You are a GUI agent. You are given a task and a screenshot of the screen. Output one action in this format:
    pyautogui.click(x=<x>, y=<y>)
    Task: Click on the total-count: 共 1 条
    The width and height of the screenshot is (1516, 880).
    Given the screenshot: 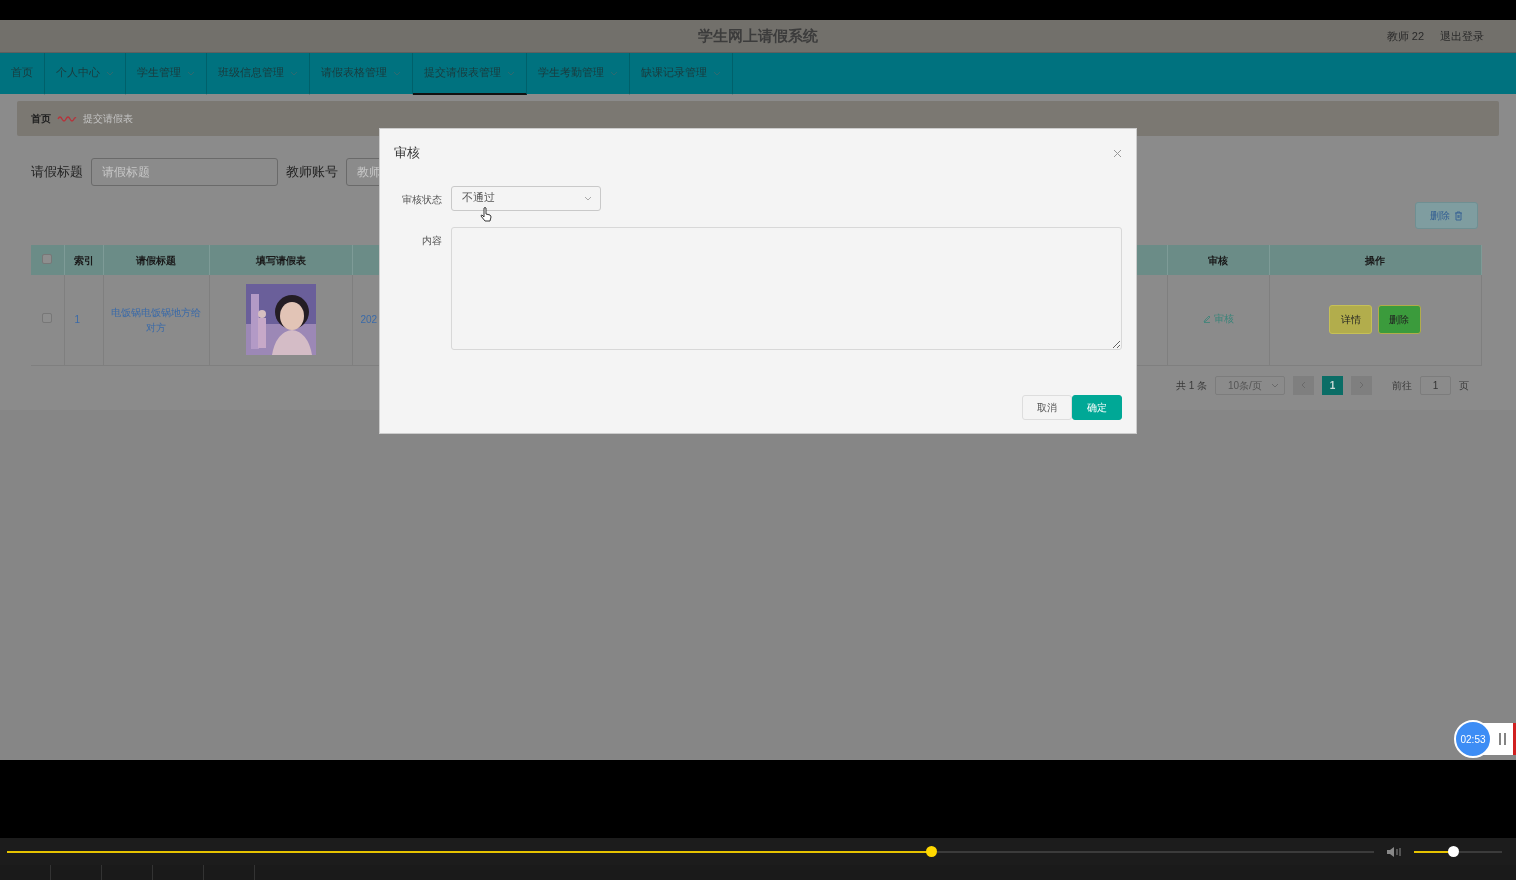 What is the action you would take?
    pyautogui.click(x=1191, y=385)
    